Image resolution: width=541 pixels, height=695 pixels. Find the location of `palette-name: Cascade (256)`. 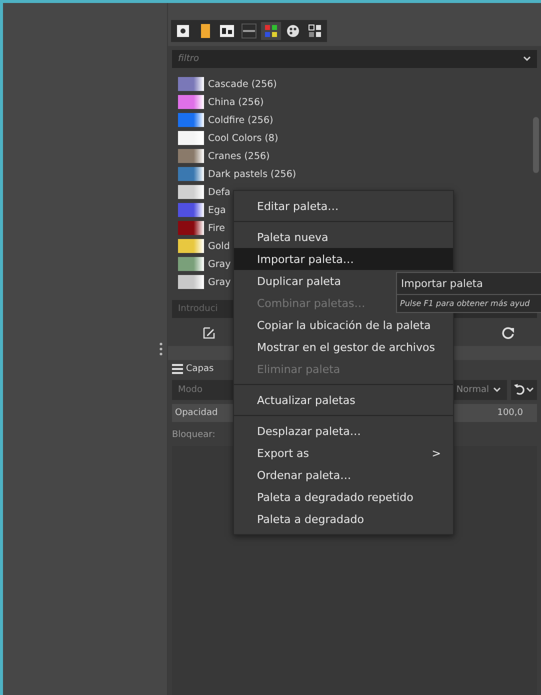

palette-name: Cascade (256) is located at coordinates (242, 84).